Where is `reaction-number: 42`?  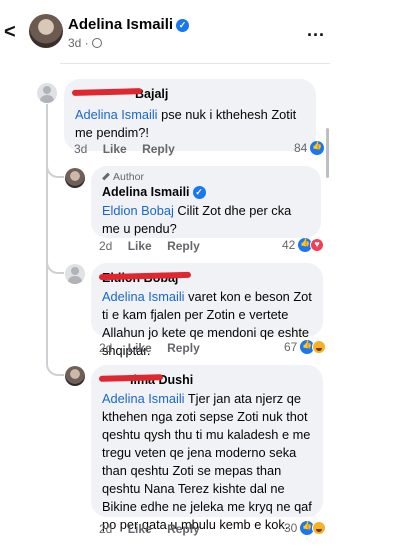
reaction-number: 42 is located at coordinates (289, 245).